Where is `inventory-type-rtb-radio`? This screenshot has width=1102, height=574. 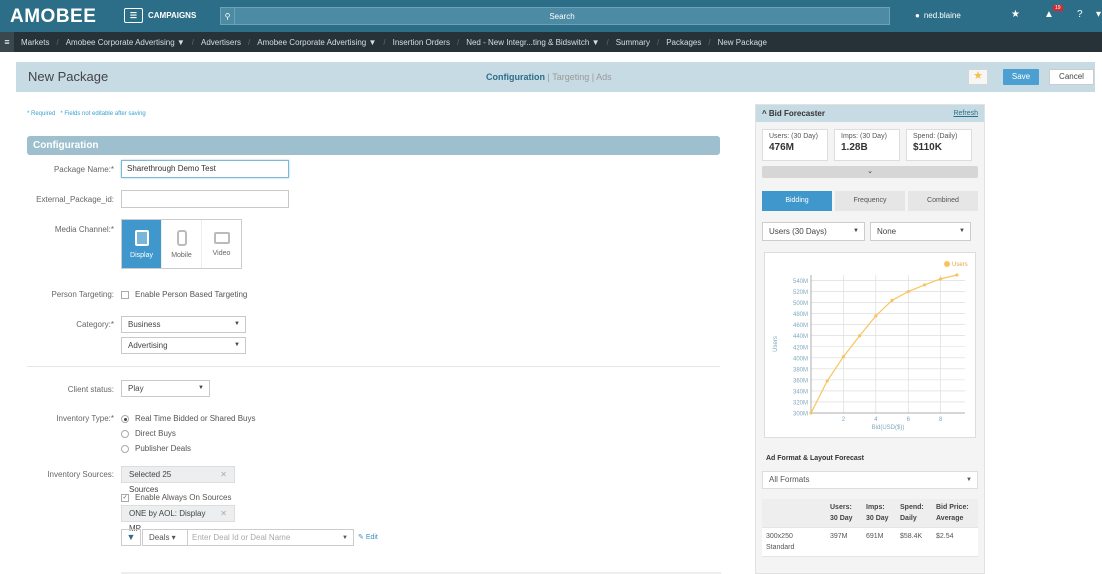 inventory-type-rtb-radio is located at coordinates (125, 418).